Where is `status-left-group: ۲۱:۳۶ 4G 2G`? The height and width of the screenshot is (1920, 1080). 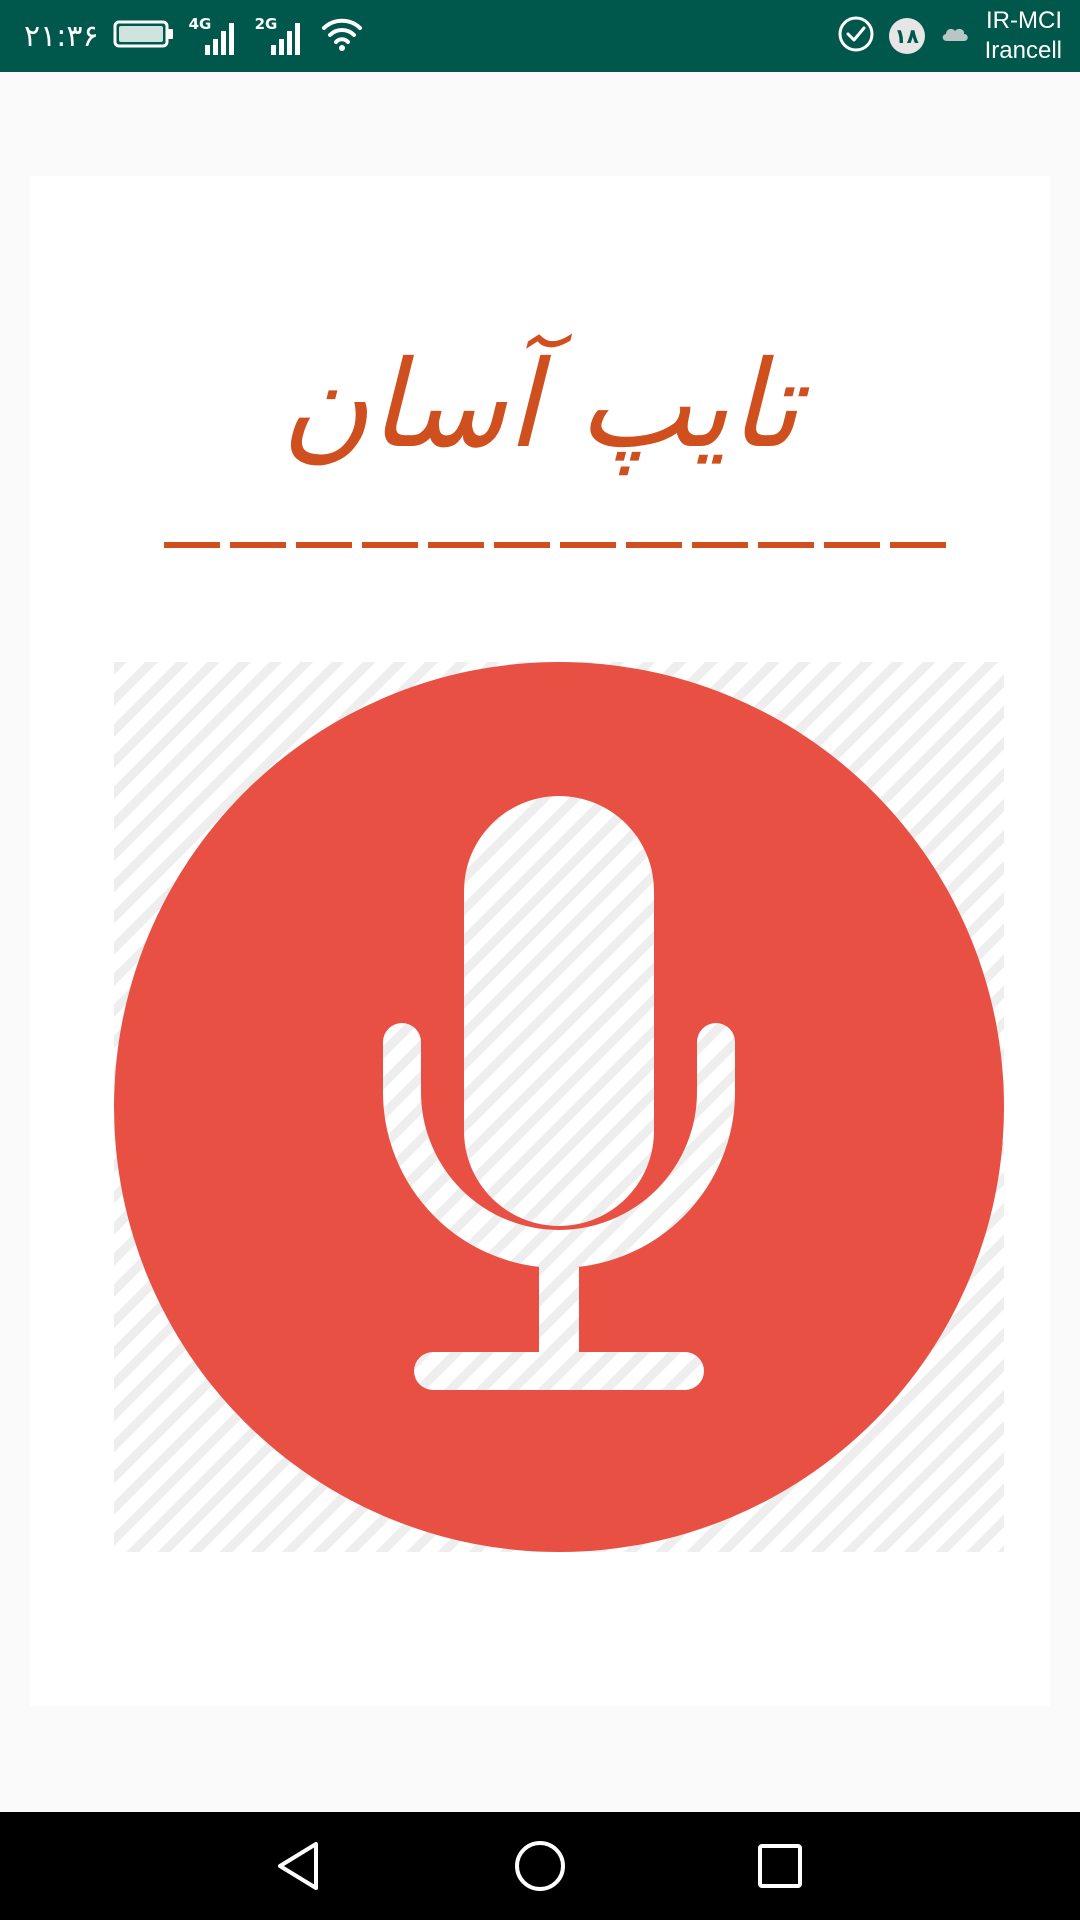
status-left-group: ۲۱:۳۶ 4G 2G is located at coordinates (193, 36).